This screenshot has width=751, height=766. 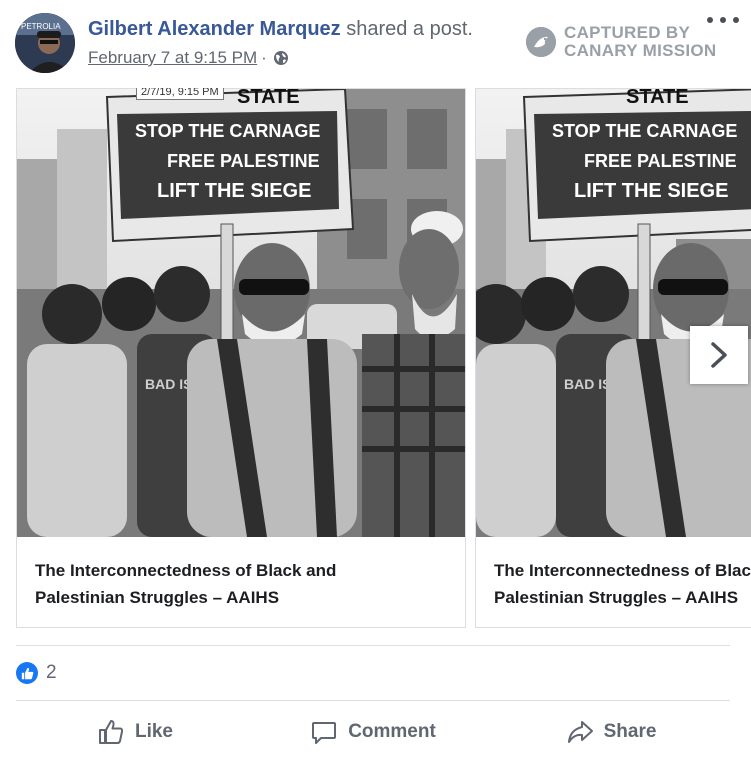 What do you see at coordinates (324, 733) in the screenshot?
I see `comment-icon` at bounding box center [324, 733].